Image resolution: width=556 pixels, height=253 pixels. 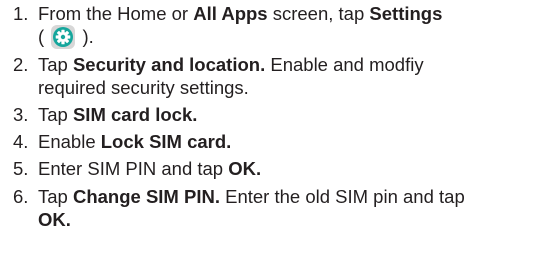 What do you see at coordinates (406, 13) in the screenshot?
I see `bold-text: Settings` at bounding box center [406, 13].